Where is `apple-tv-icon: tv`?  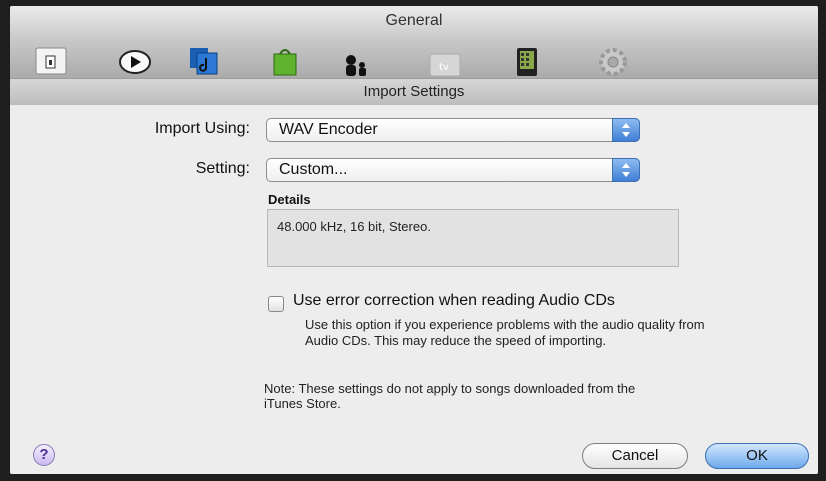
apple-tv-icon: tv is located at coordinates (445, 61).